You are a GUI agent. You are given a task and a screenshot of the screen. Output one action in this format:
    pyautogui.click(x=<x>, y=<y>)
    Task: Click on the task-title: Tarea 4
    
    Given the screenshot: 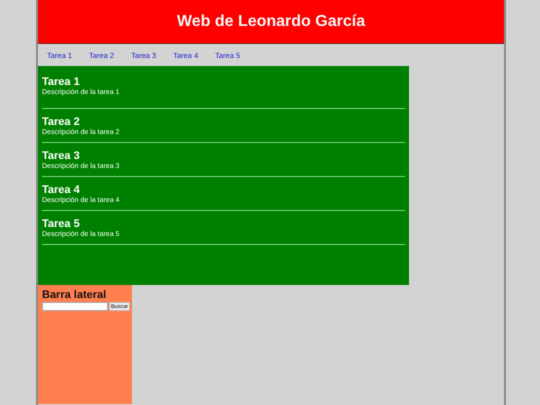 What is the action you would take?
    pyautogui.click(x=61, y=190)
    